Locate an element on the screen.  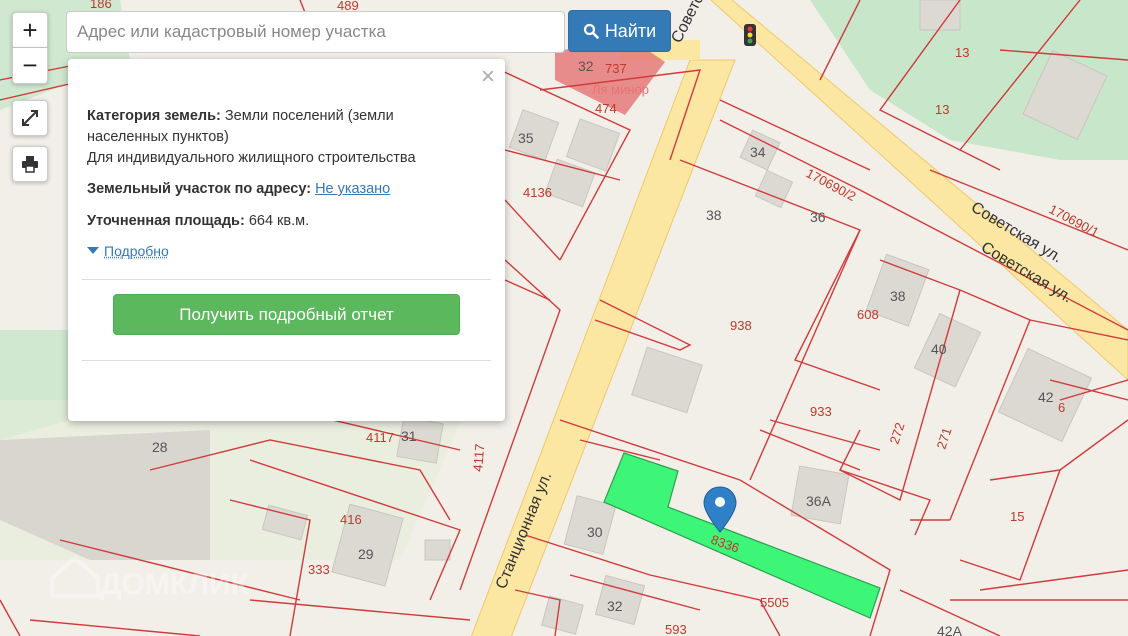
plot-number: 186 is located at coordinates (101, 5).